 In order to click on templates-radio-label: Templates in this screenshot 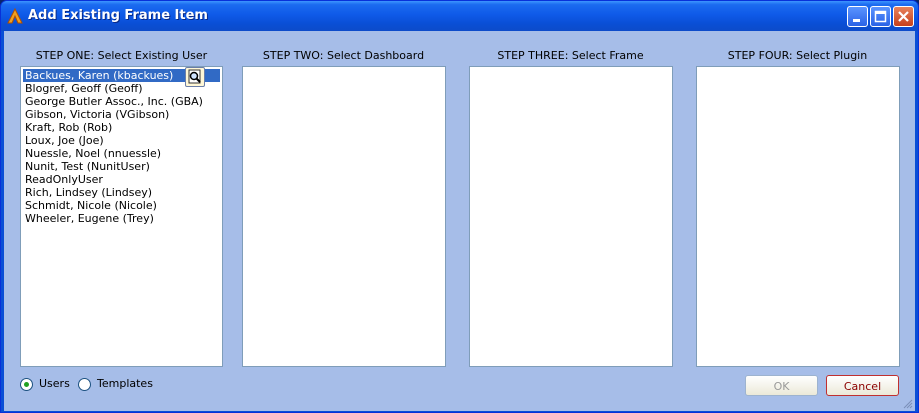, I will do `click(125, 383)`.